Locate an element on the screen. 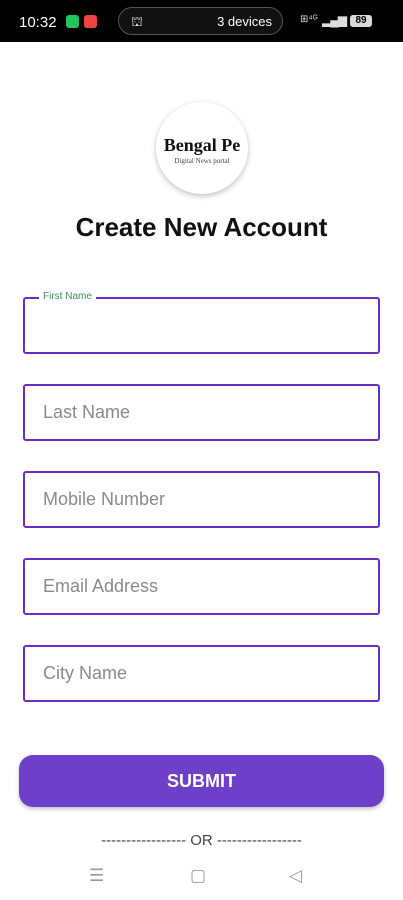  status-time: 10:32 is located at coordinates (38, 22).